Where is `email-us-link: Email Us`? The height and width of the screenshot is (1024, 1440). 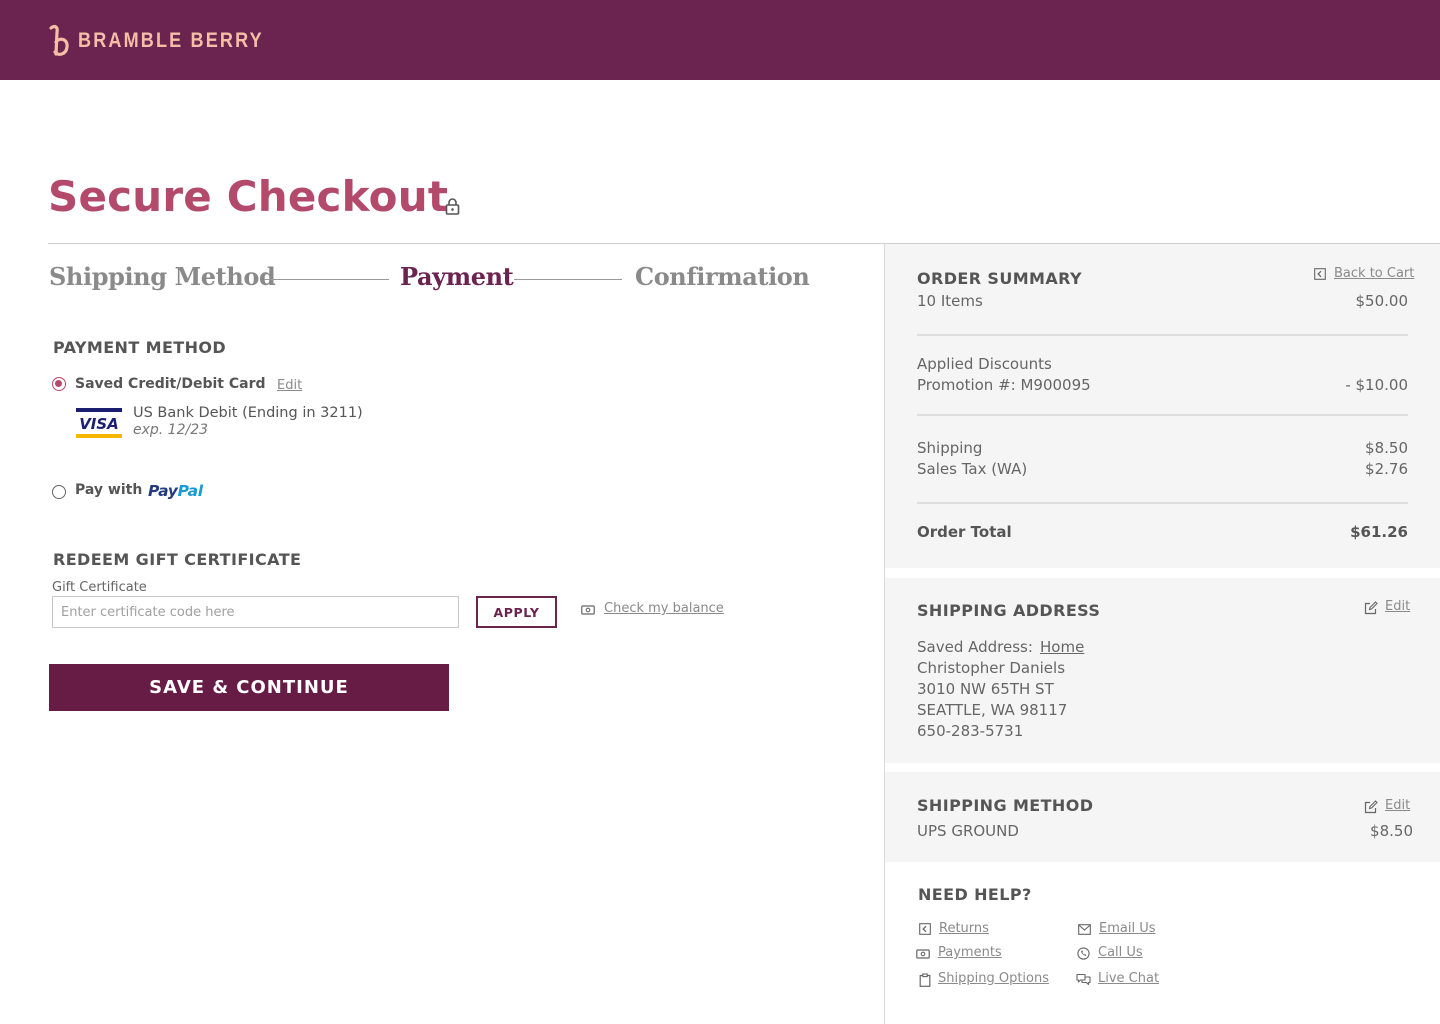 email-us-link: Email Us is located at coordinates (1127, 928).